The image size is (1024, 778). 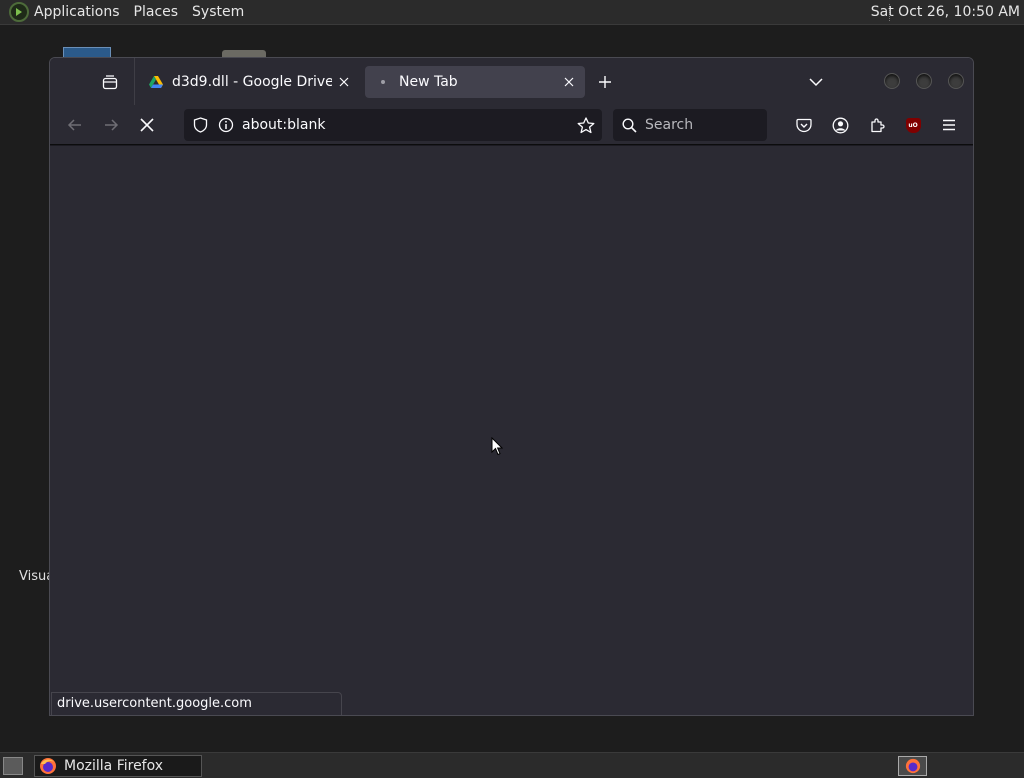 I want to click on url-text: about:blank, so click(x=409, y=125).